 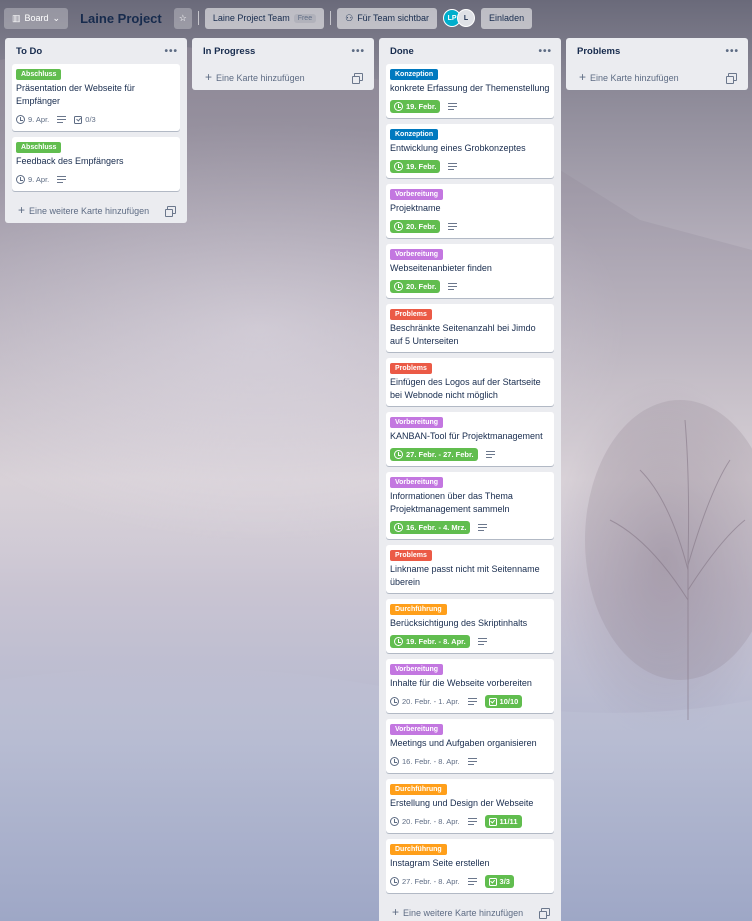 What do you see at coordinates (461, 683) in the screenshot?
I see `card-title: Inhalte für die Webseite vorbereiten` at bounding box center [461, 683].